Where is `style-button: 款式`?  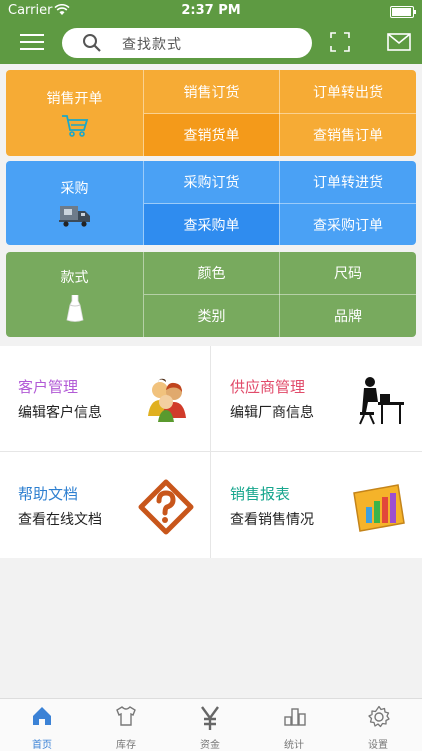
style-button: 款式 is located at coordinates (74, 294).